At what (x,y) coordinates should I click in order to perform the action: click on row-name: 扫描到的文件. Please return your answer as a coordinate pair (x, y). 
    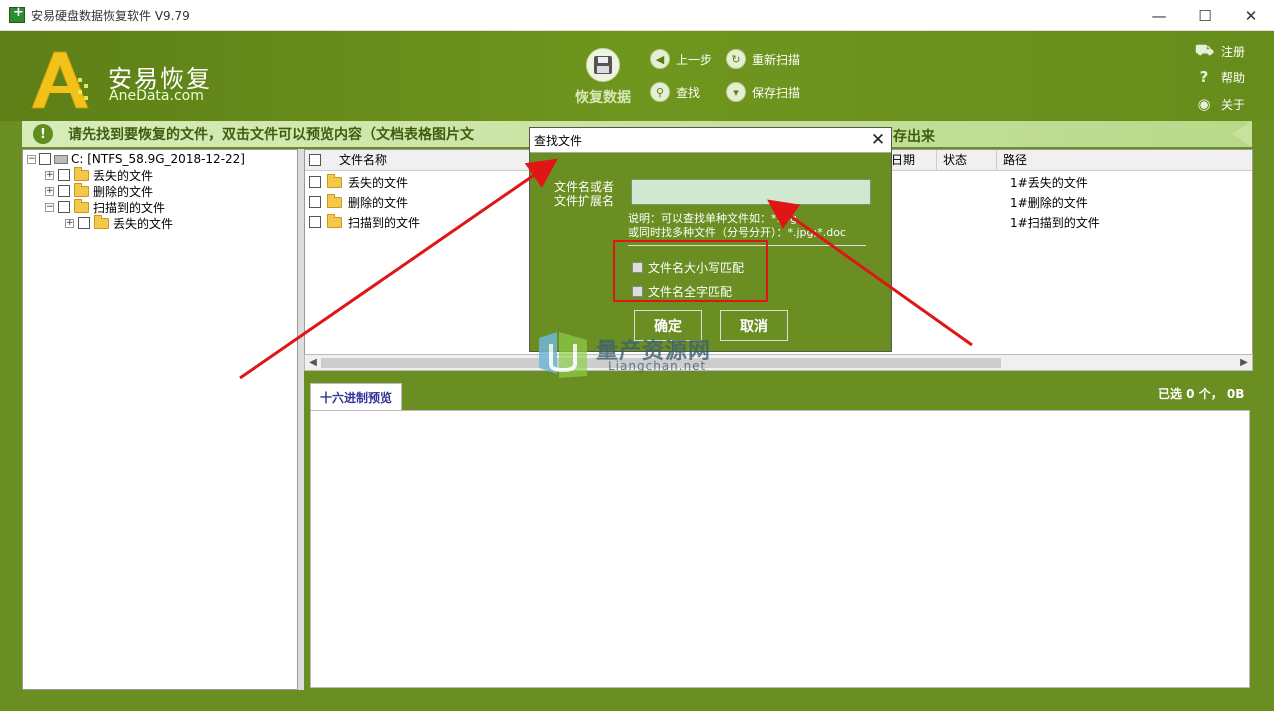
    Looking at the image, I should click on (384, 222).